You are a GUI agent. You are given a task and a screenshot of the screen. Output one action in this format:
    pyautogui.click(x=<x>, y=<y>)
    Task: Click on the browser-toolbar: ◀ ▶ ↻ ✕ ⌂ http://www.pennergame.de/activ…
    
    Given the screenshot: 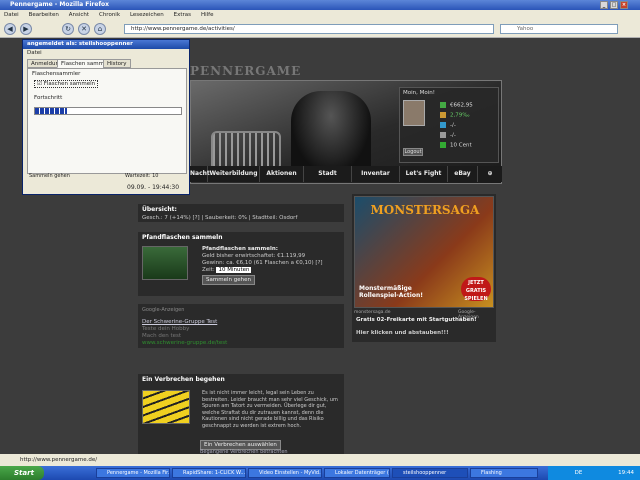 What is the action you would take?
    pyautogui.click(x=320, y=29)
    